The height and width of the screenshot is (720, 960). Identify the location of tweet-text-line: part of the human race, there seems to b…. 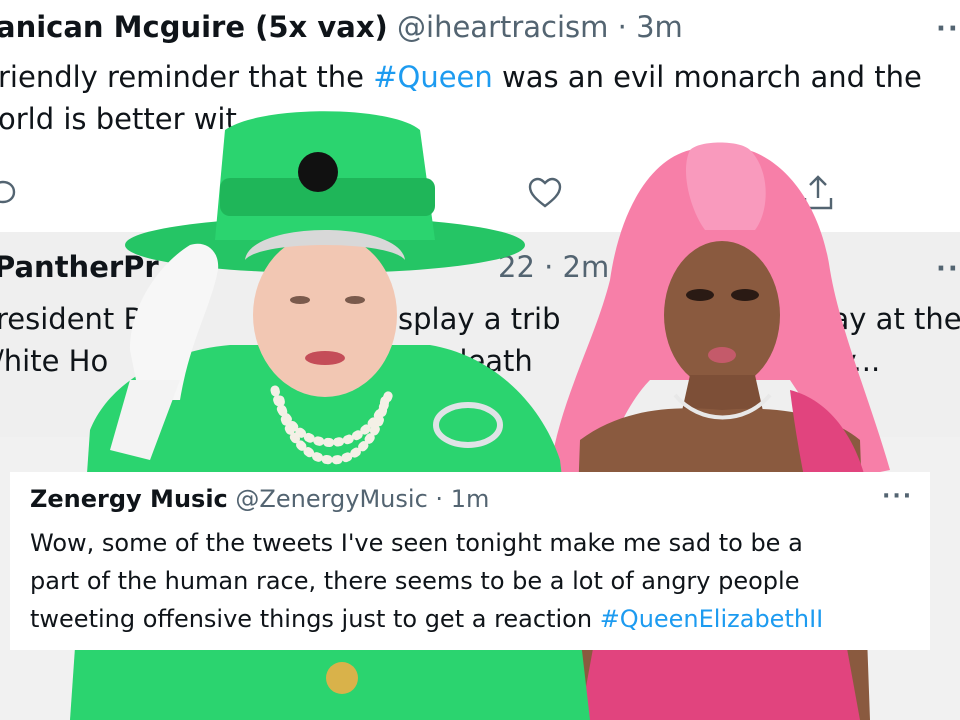
(415, 581).